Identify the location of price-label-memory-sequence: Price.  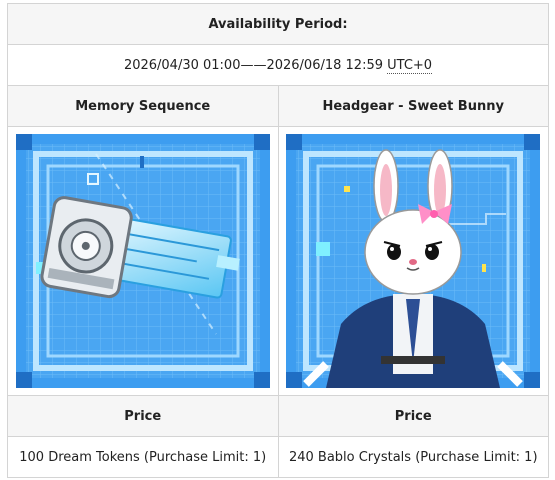
(143, 416).